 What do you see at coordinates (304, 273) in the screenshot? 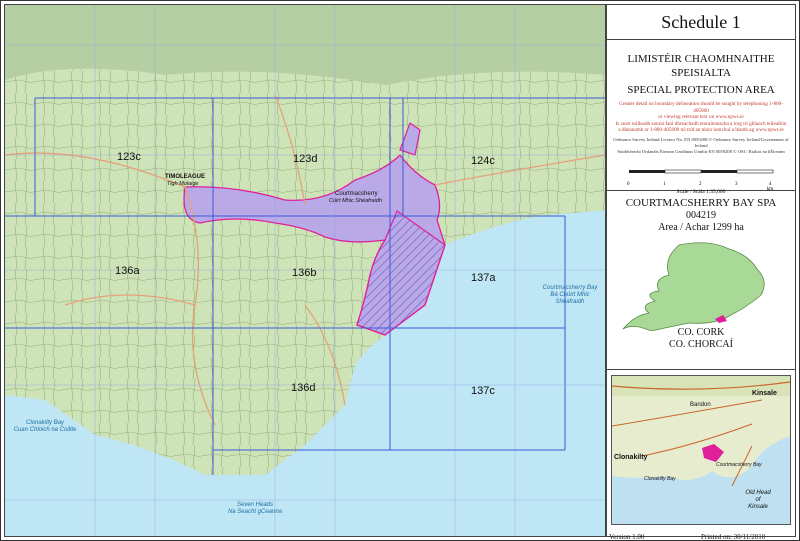
I see `sheet-label: 136b` at bounding box center [304, 273].